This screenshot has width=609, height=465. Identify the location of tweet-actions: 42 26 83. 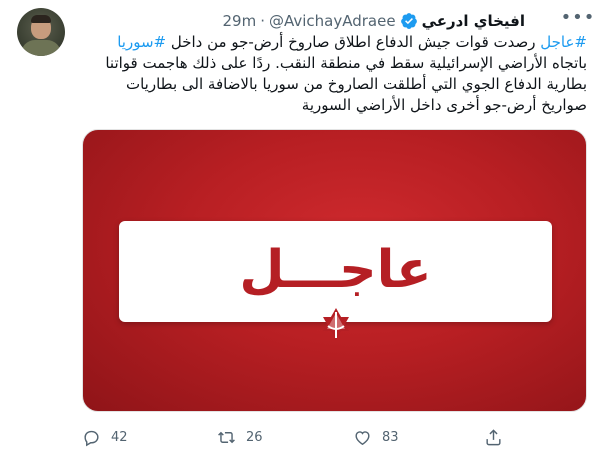
(334, 437).